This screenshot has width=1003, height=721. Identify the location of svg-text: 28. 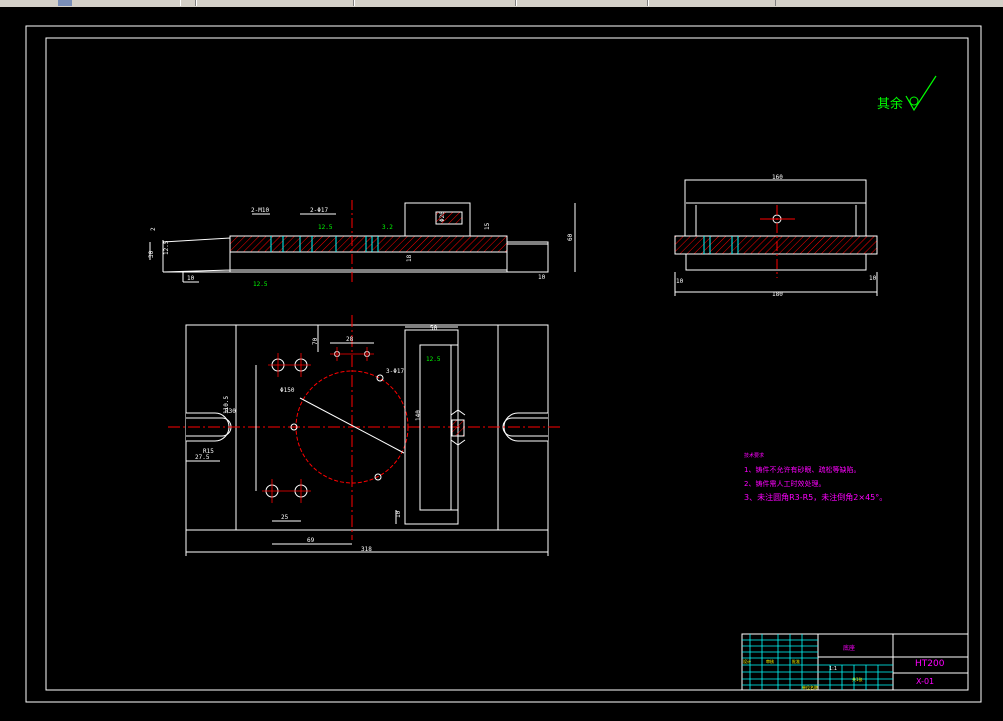
(350, 339).